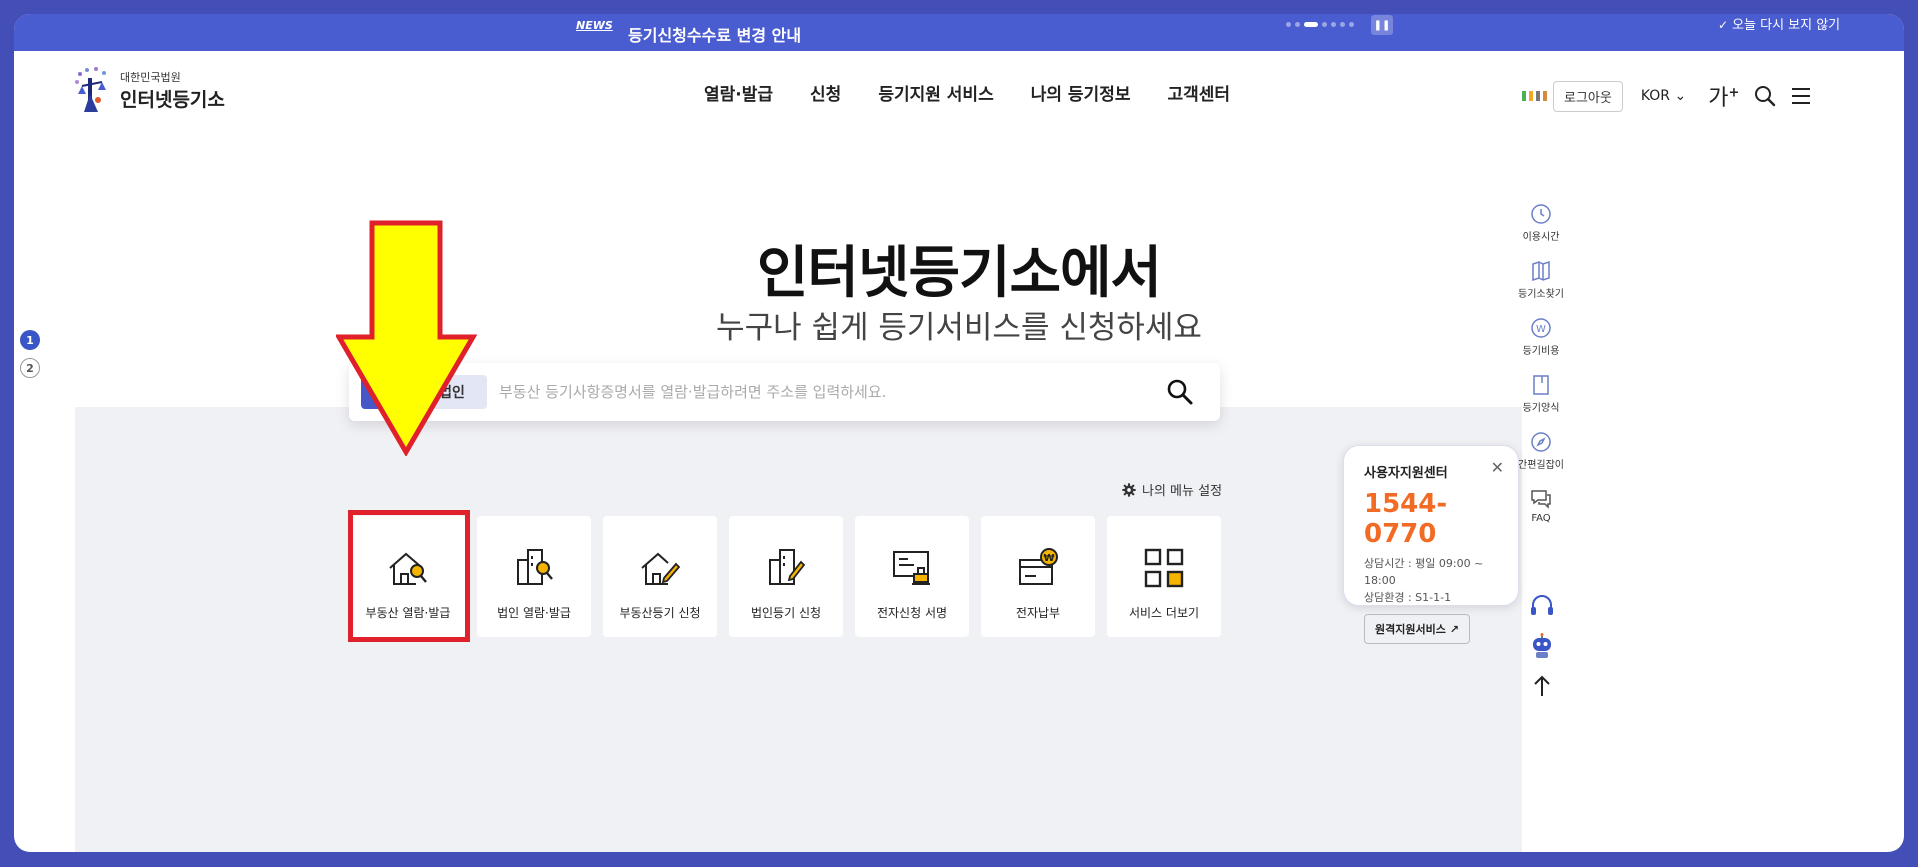 This screenshot has width=1918, height=867. I want to click on support-env: 상담환경 : S1-1-1, so click(1408, 597).